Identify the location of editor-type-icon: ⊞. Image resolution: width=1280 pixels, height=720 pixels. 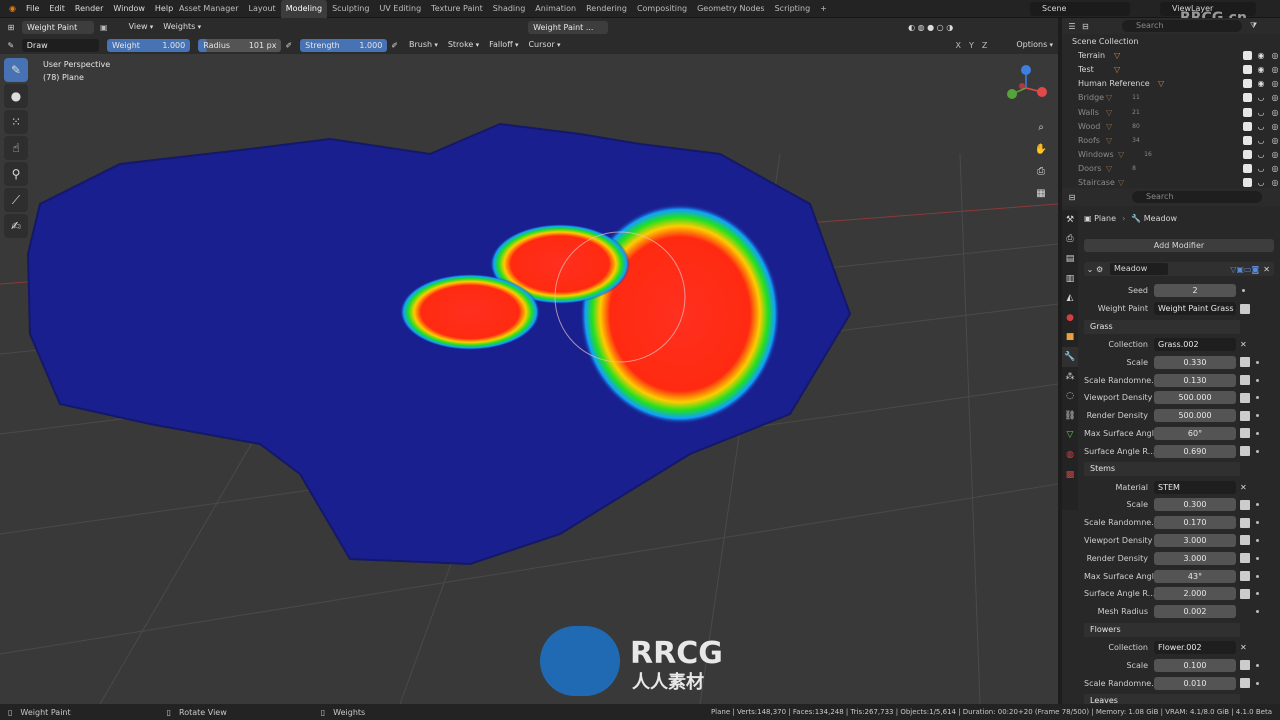
(11, 27).